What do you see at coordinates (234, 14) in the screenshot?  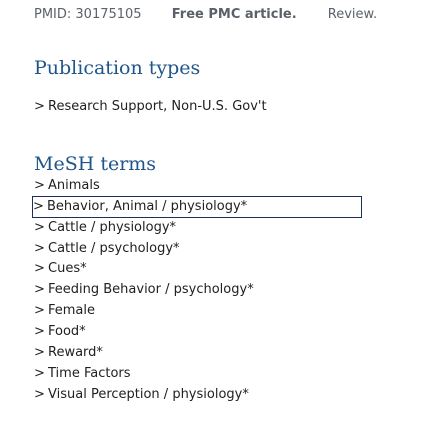 I see `free-pmc-article-badge: Free PMC article.` at bounding box center [234, 14].